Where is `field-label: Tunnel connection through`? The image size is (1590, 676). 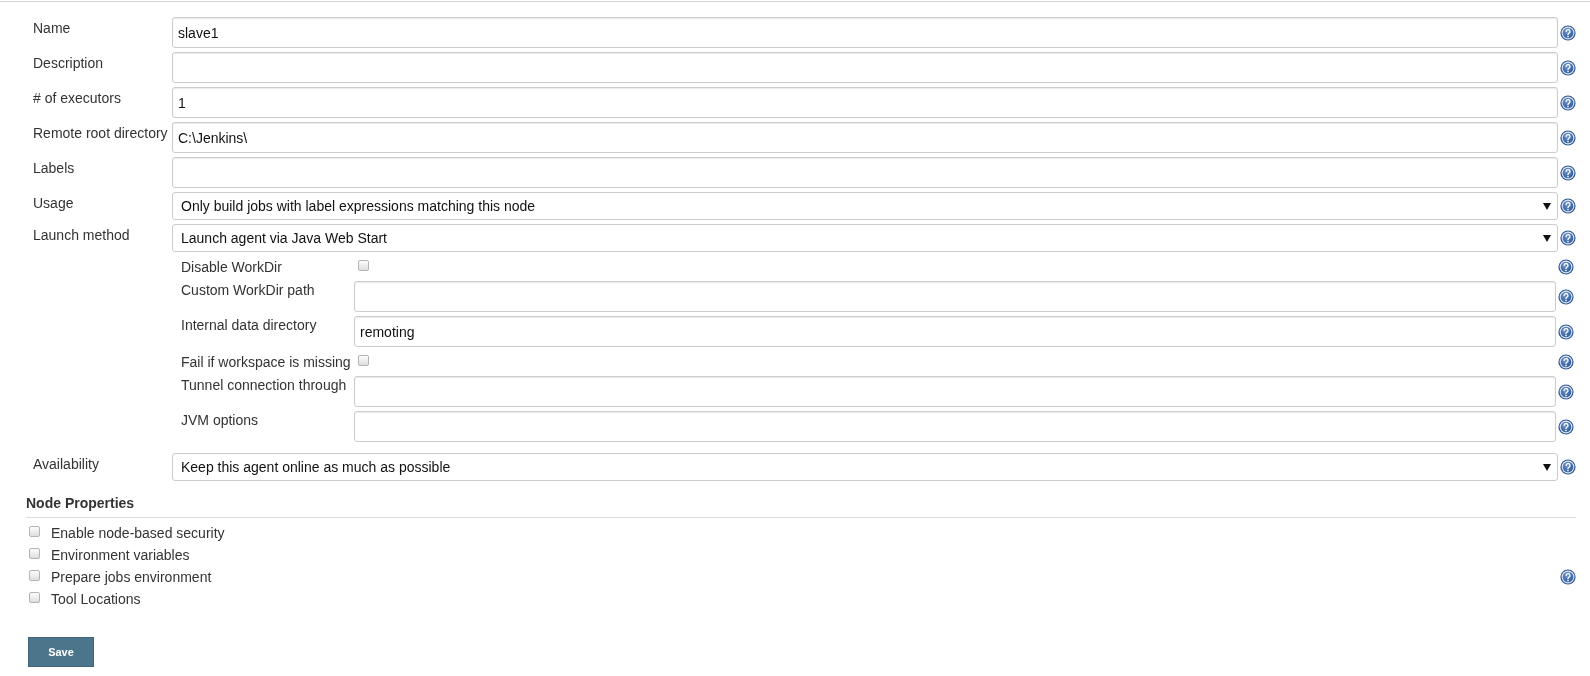 field-label: Tunnel connection through is located at coordinates (264, 385).